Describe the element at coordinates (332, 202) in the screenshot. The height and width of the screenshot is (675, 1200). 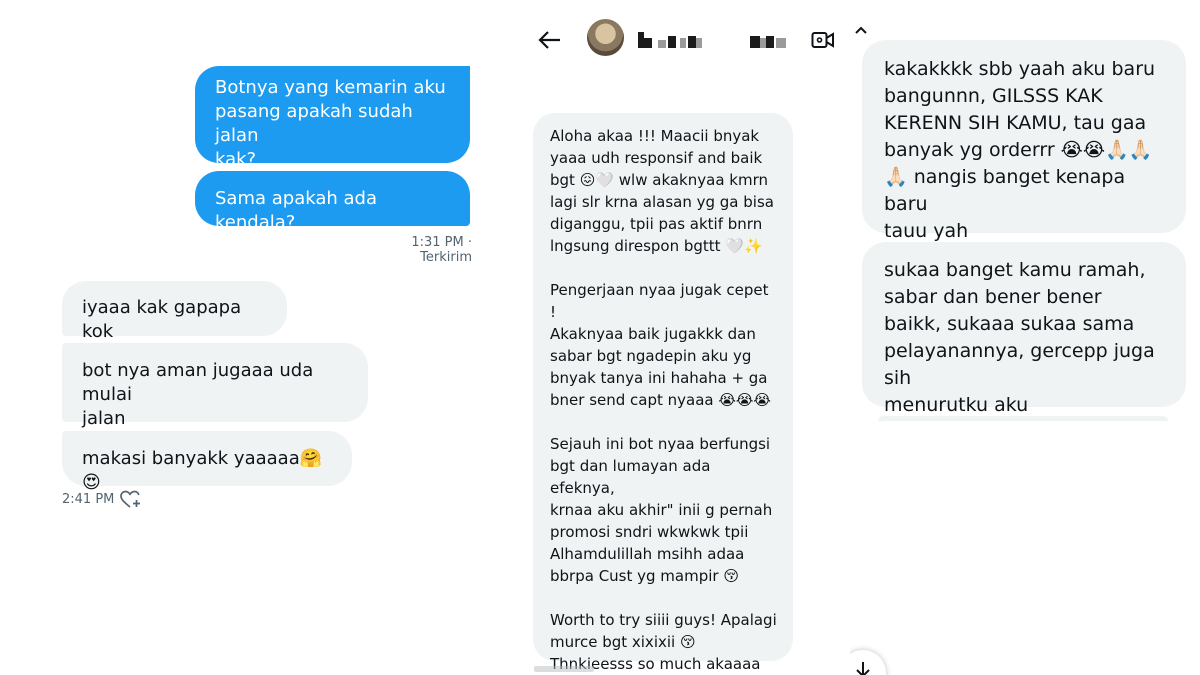
I see `sent-message-2: Sama apakah ada kendala?` at that location.